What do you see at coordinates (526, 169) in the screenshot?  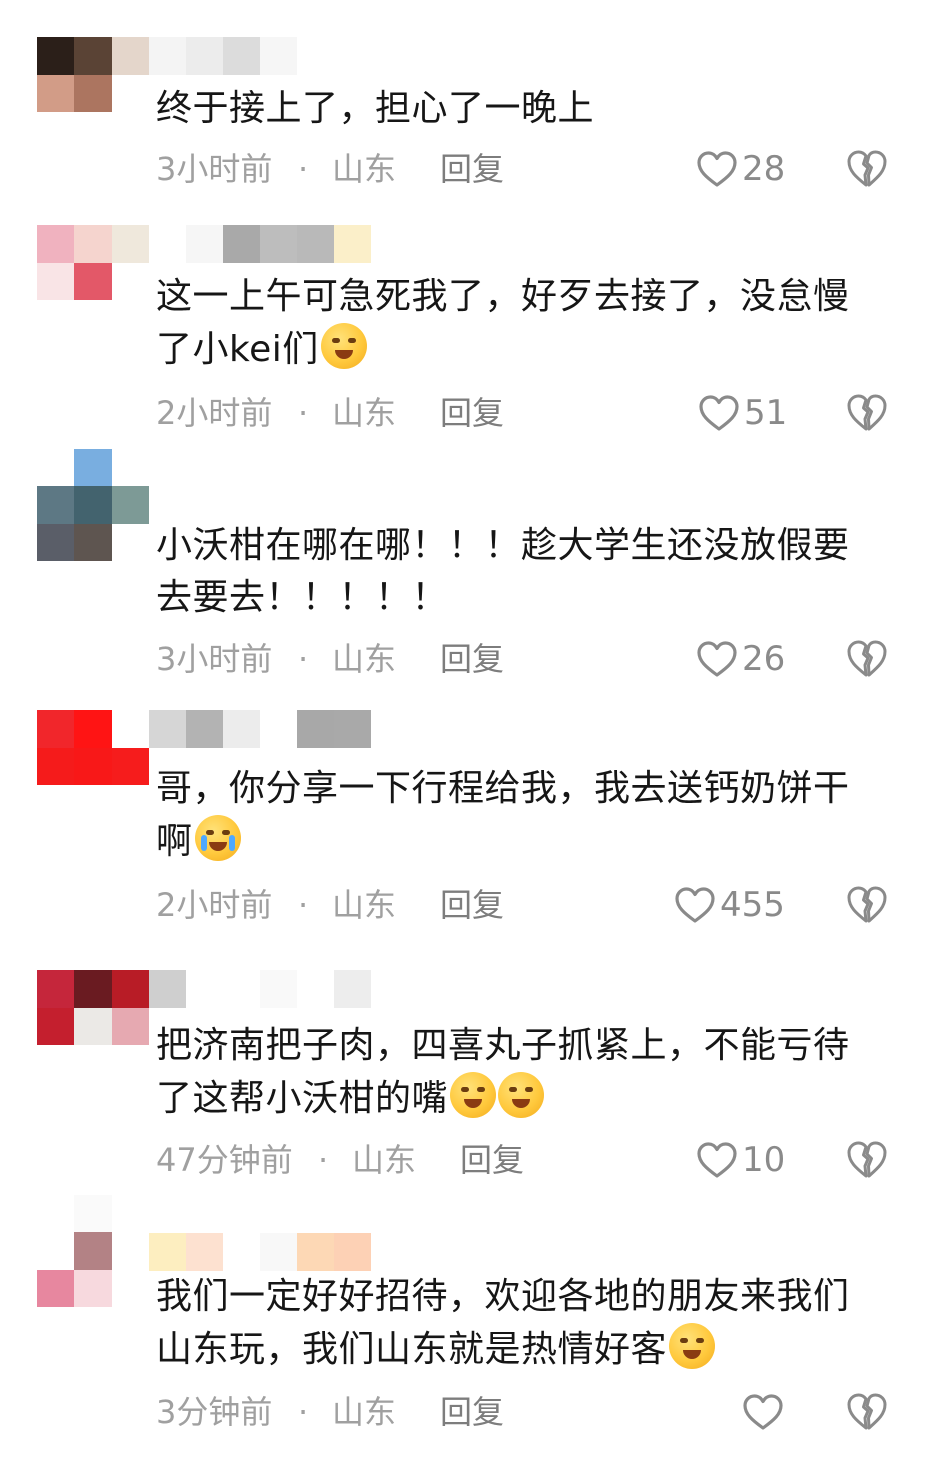 I see `comment-meta: 3小时前 · 山东 回复 28` at bounding box center [526, 169].